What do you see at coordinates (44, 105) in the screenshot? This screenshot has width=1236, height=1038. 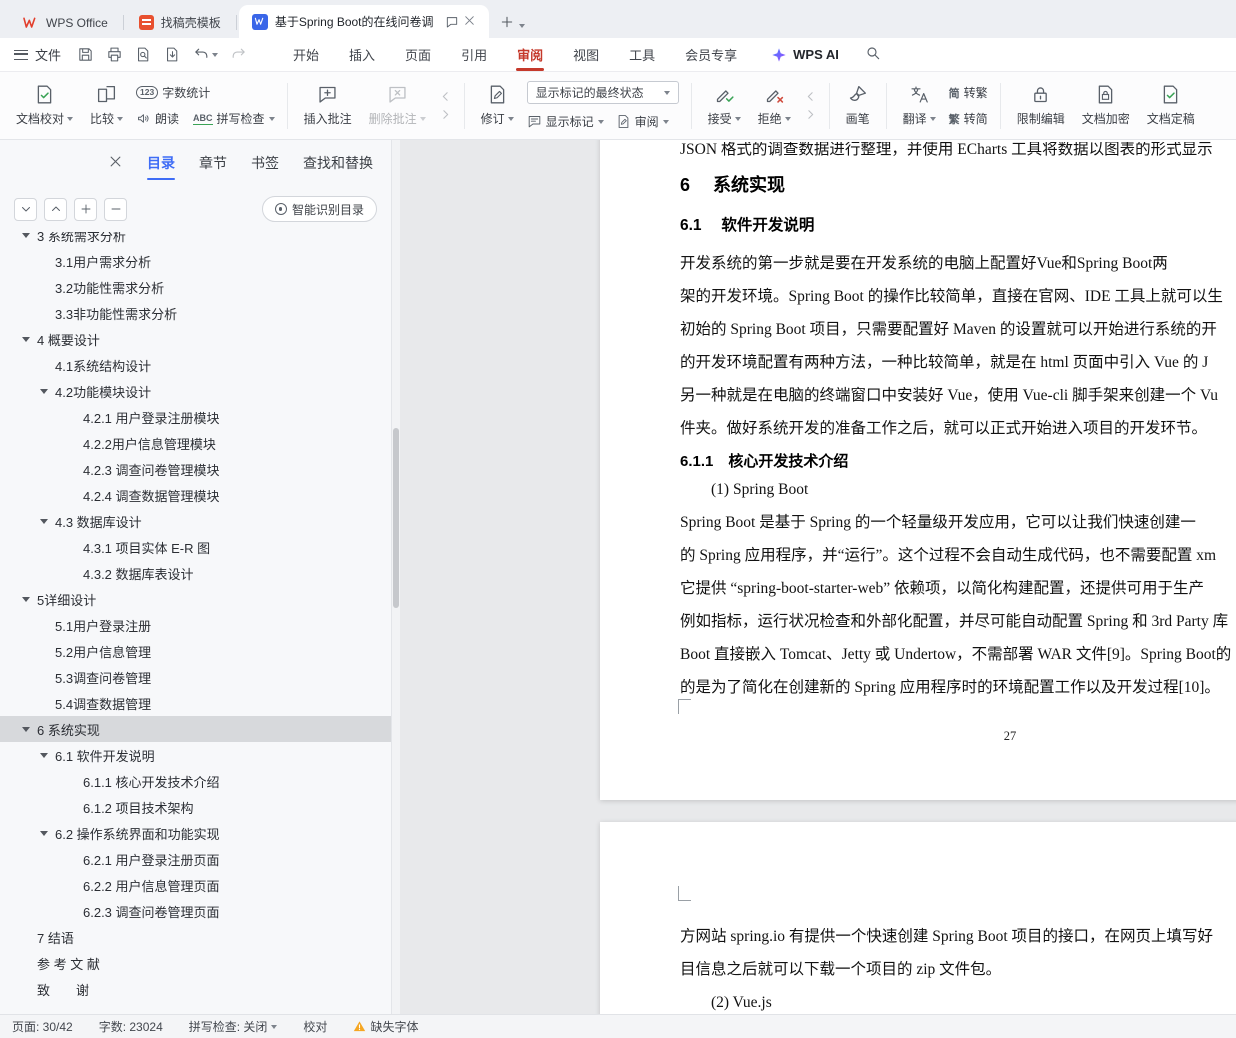 I see `doc-proofing-button: 文档校对` at bounding box center [44, 105].